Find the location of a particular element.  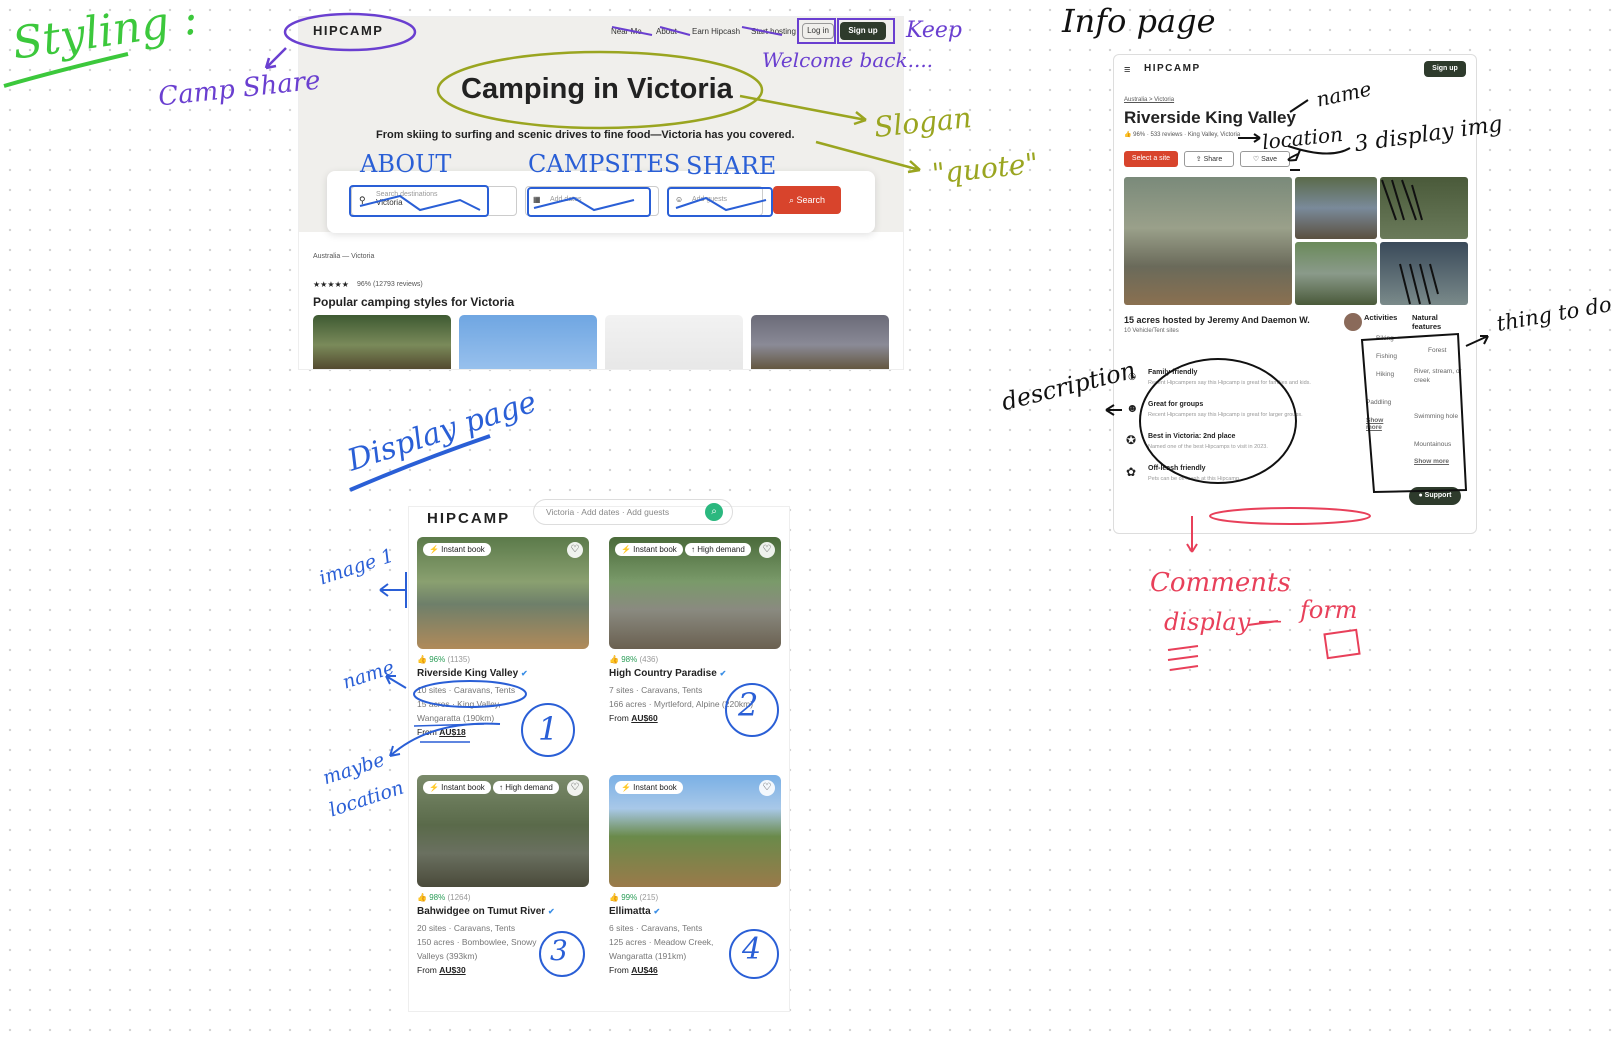

signup-button: Sign up is located at coordinates (863, 31).